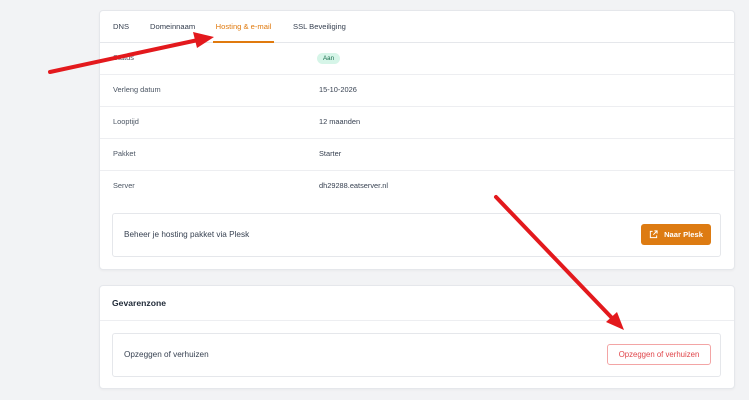 The height and width of the screenshot is (400, 749). Describe the element at coordinates (417, 320) in the screenshot. I see `divider` at that location.